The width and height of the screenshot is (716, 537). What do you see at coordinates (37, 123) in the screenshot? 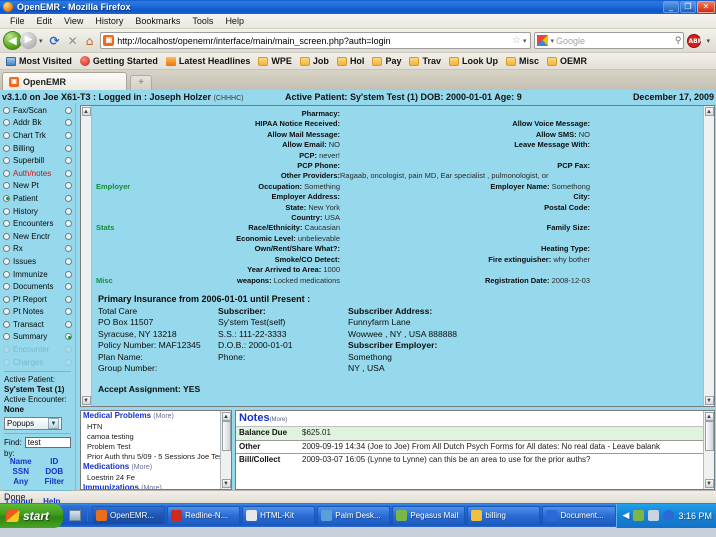
I see `sidebar-item-addr-bk: Addr Bk` at bounding box center [37, 123].